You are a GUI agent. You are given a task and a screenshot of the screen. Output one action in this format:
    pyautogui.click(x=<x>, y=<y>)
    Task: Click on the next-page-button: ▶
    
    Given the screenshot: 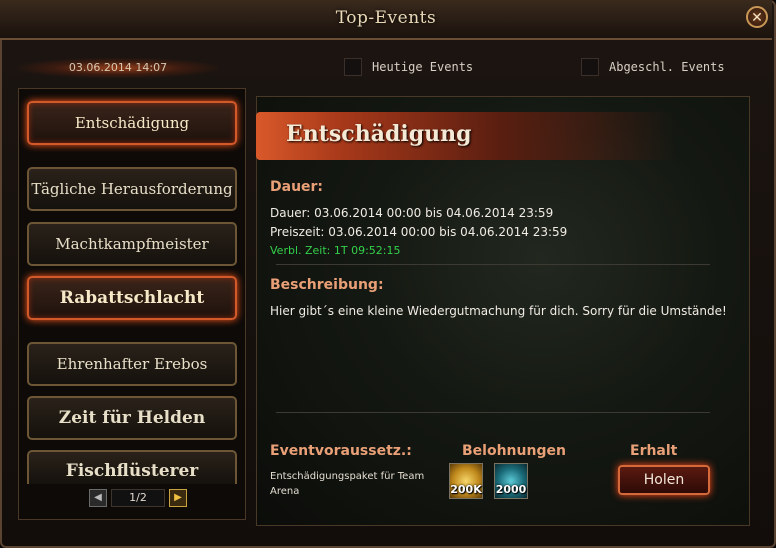 What is the action you would take?
    pyautogui.click(x=178, y=498)
    